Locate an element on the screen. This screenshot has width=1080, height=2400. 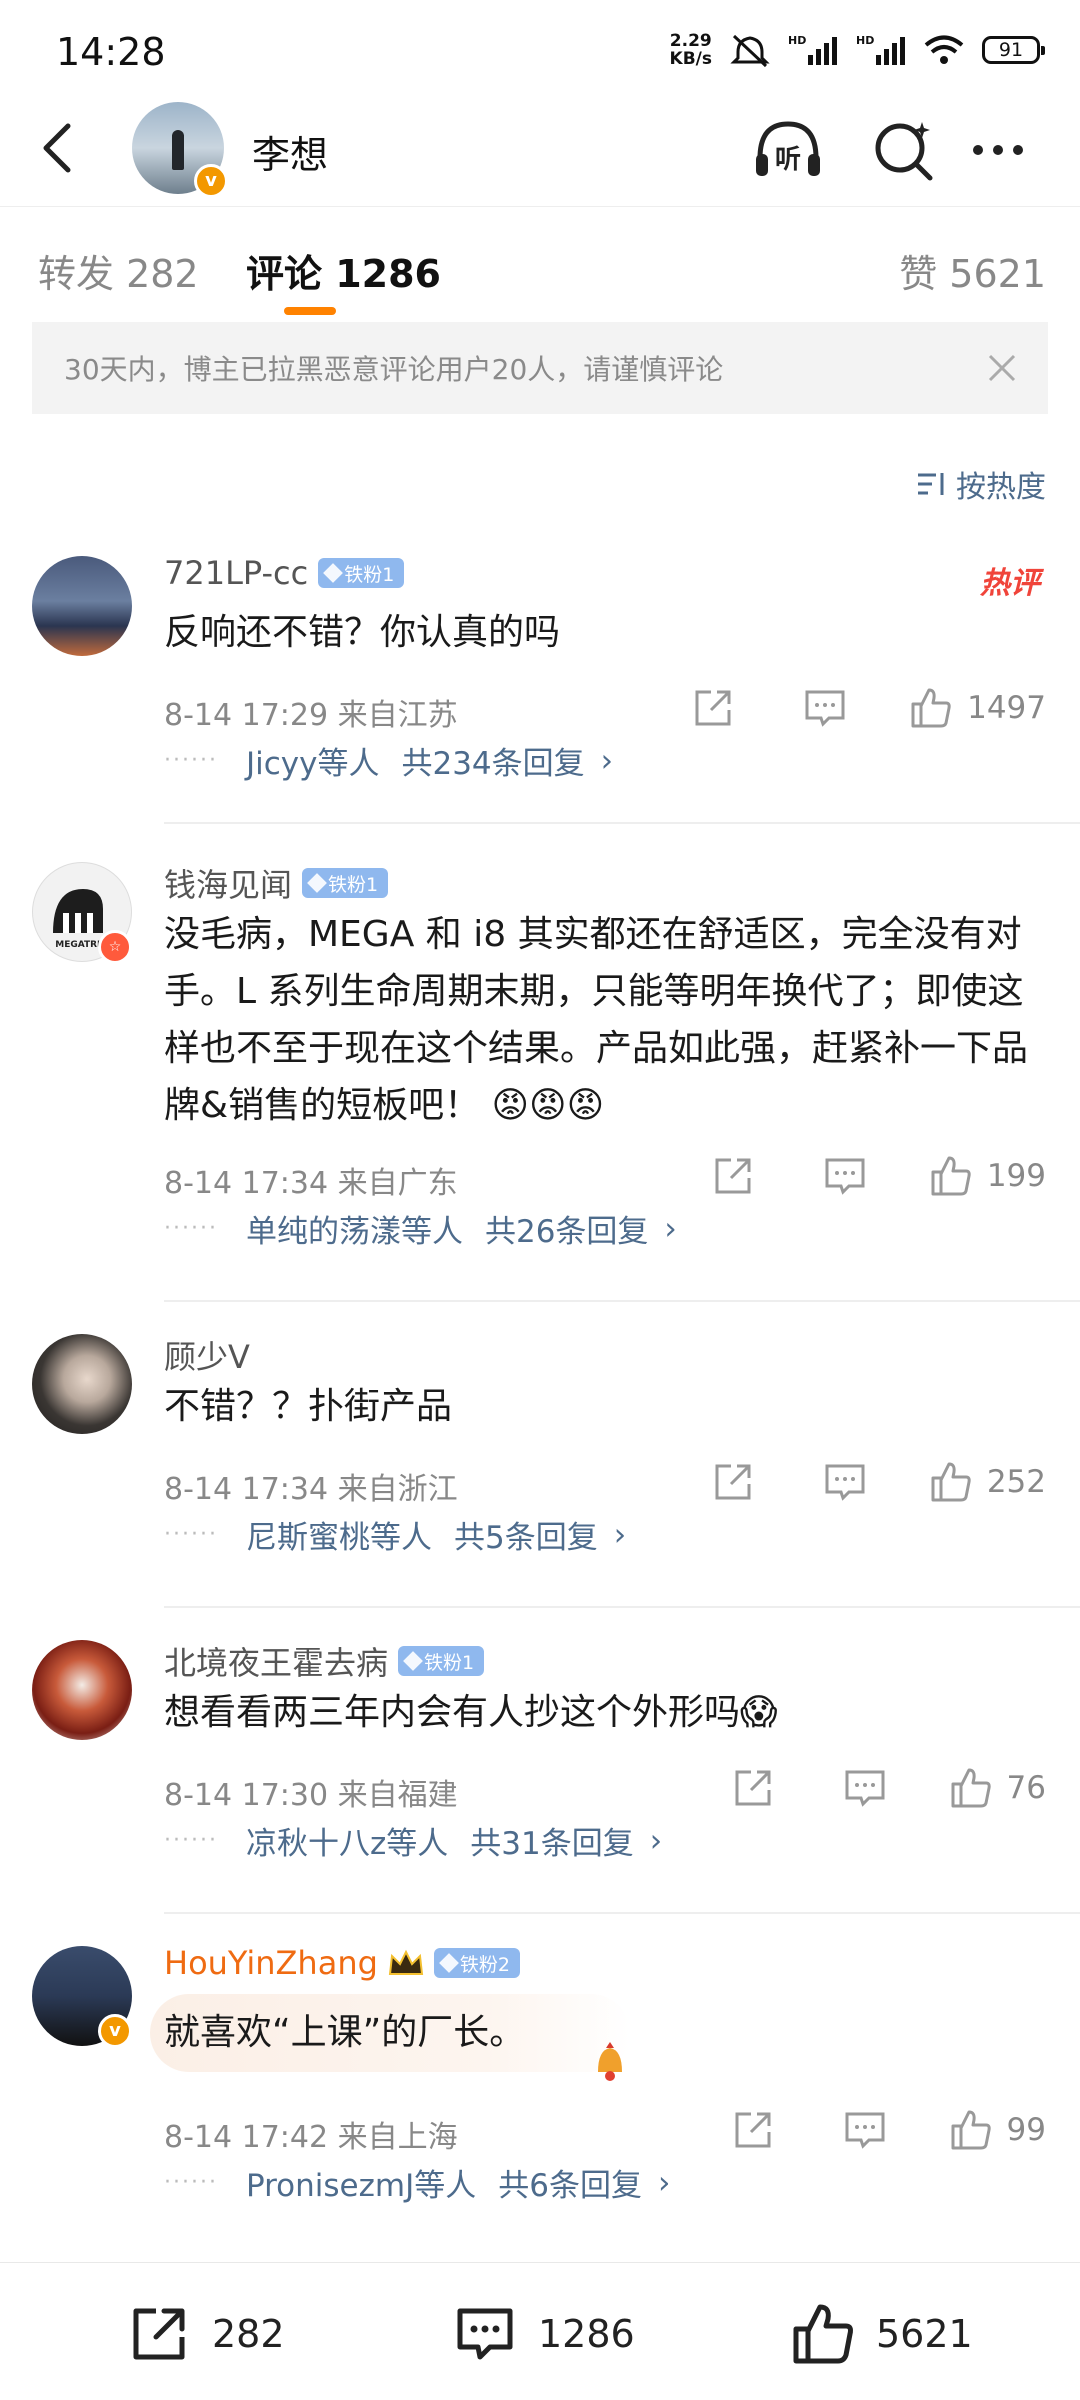
network-speed: 2.29 KB/s is located at coordinates (690, 50).